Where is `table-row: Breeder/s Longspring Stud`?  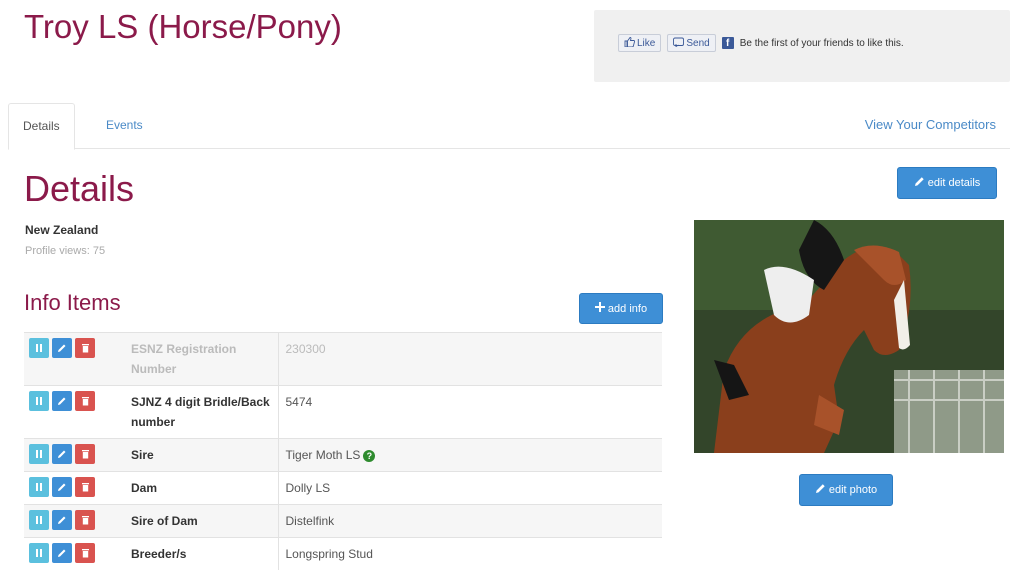 table-row: Breeder/s Longspring Stud is located at coordinates (343, 554).